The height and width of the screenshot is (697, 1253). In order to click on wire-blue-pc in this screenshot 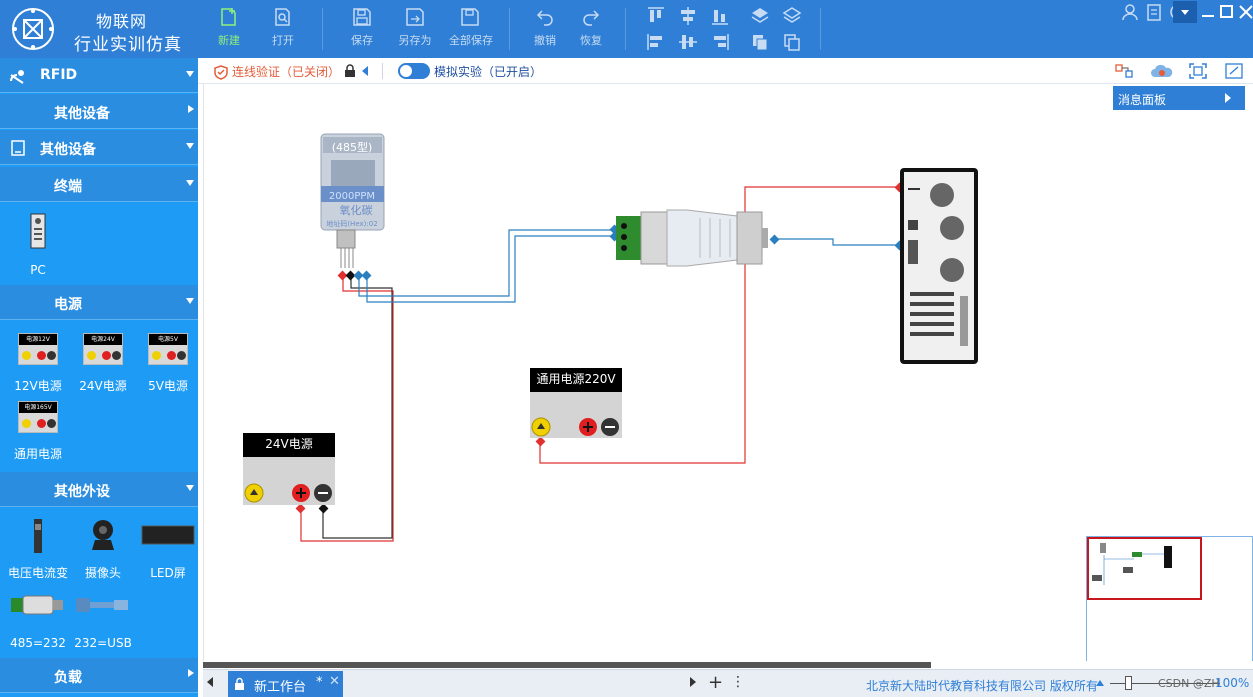, I will do `click(837, 242)`.